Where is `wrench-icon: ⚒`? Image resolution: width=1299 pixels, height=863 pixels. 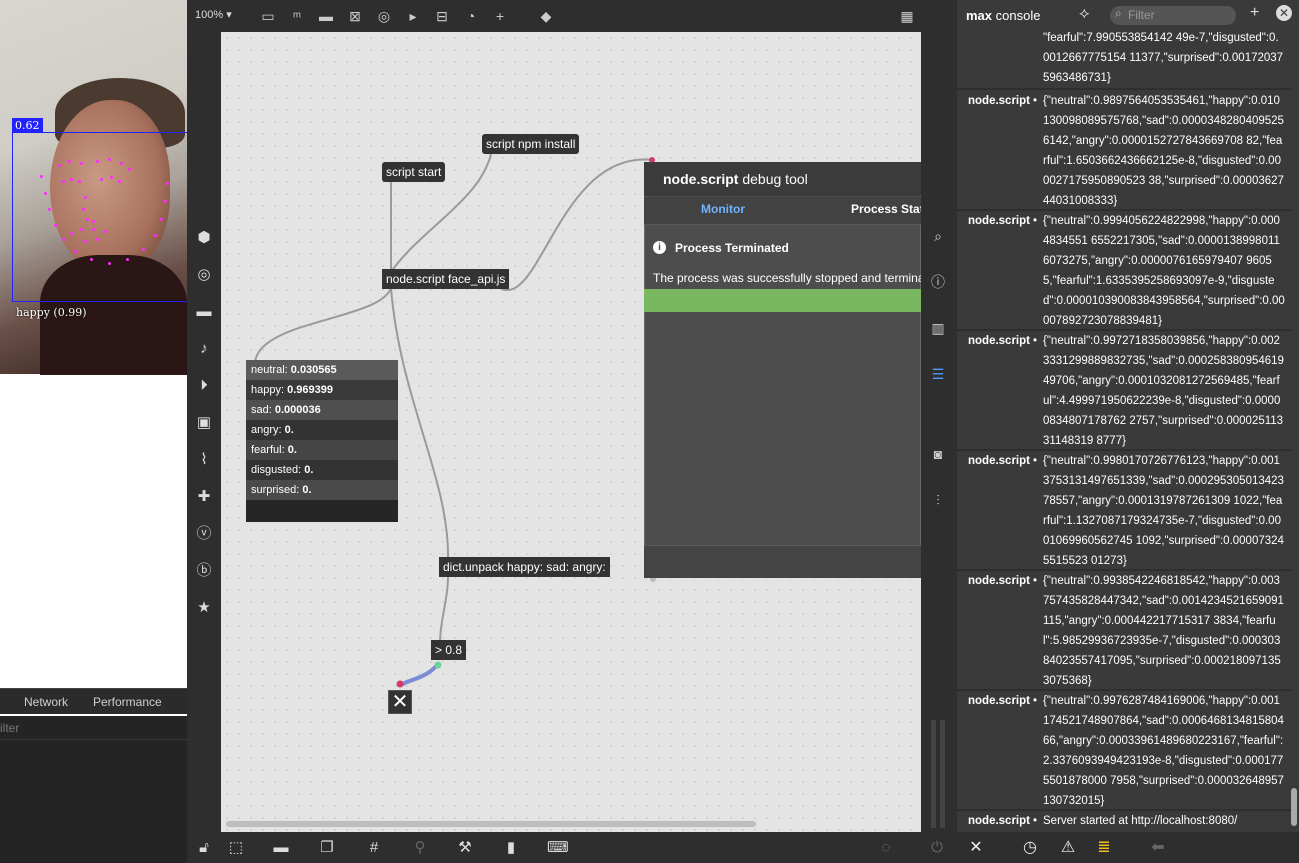 wrench-icon: ⚒ is located at coordinates (465, 848).